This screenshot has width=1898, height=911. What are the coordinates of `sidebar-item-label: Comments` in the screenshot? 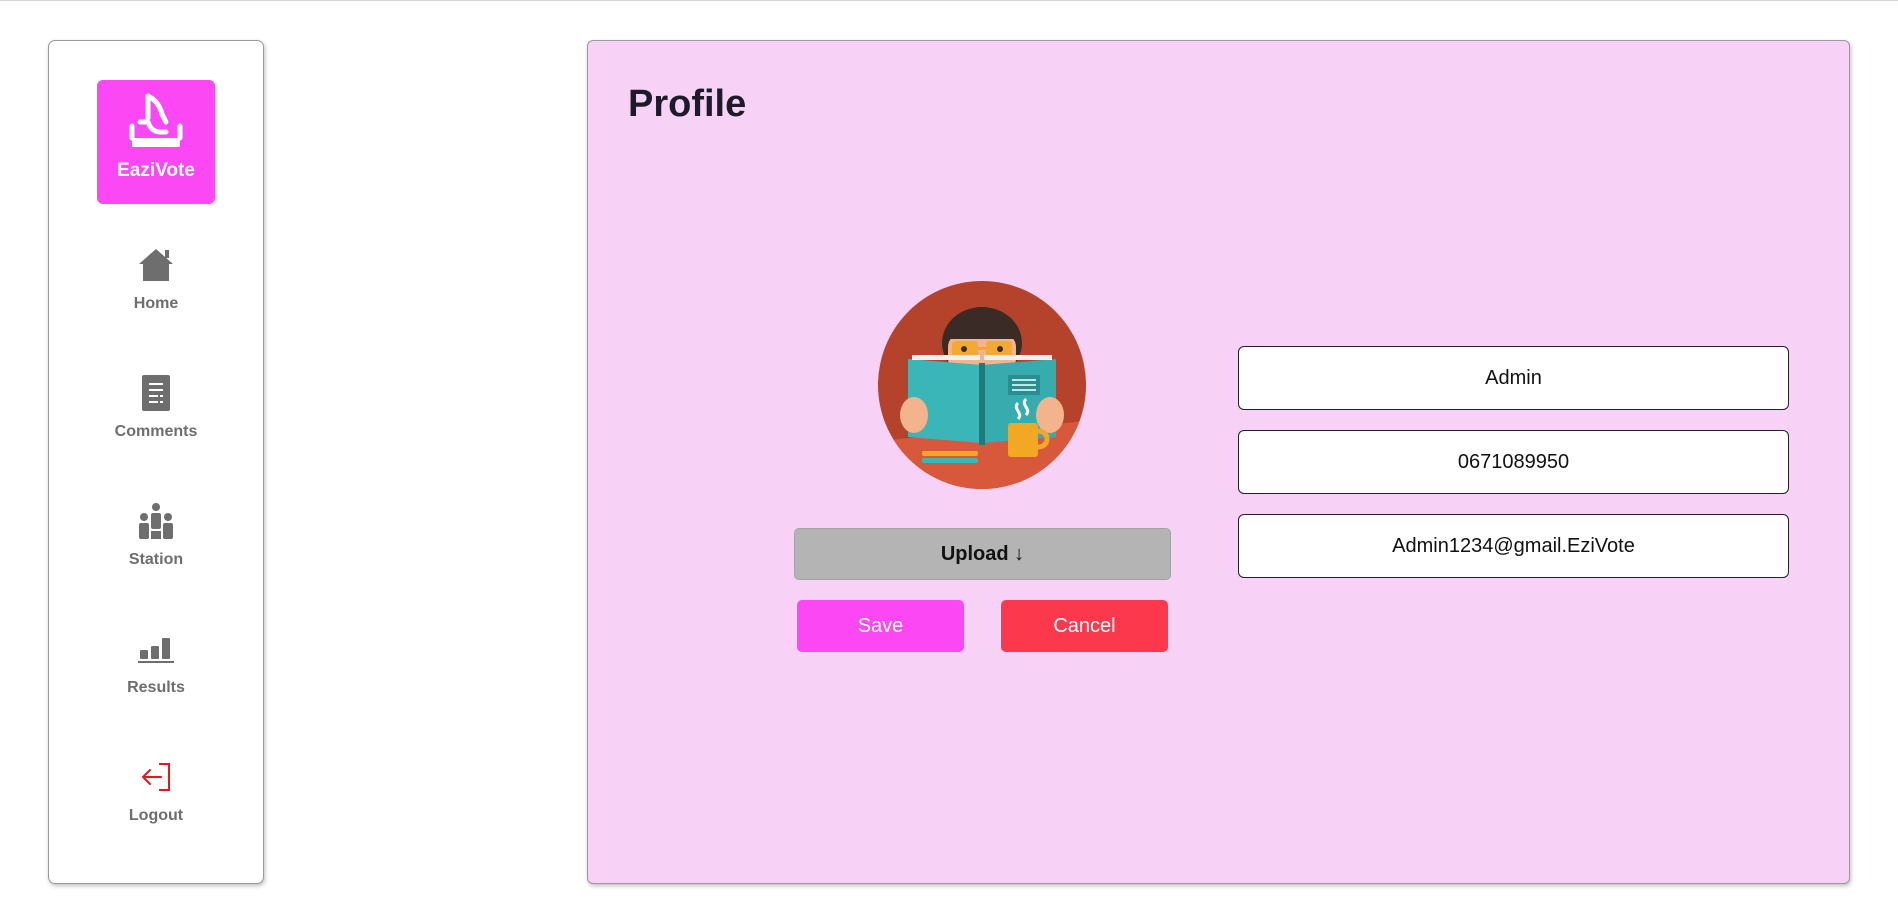 It's located at (156, 431).